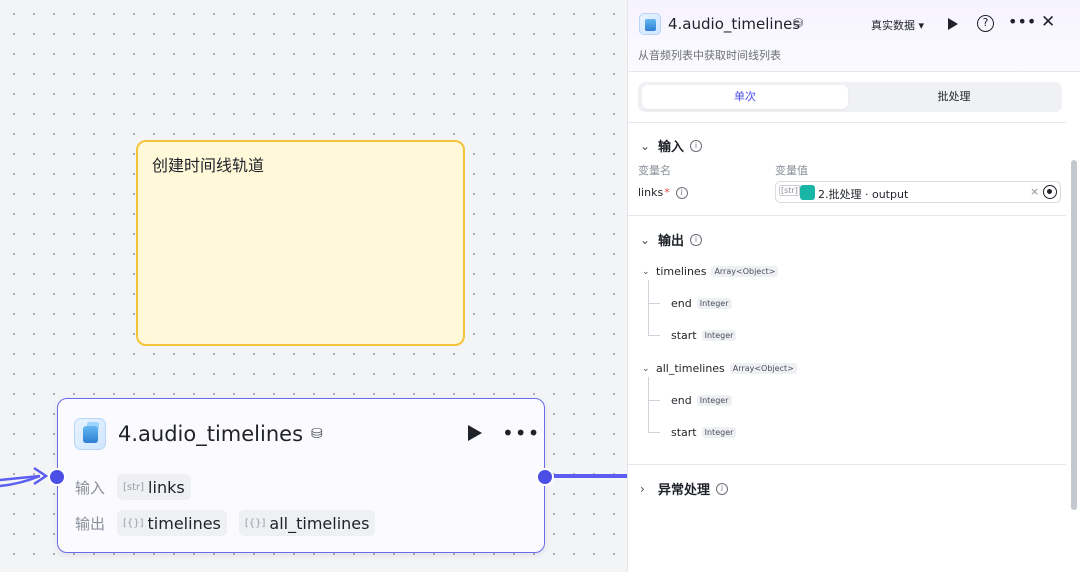 This screenshot has width=1080, height=572. I want to click on error-section-header: › 异常处理 i, so click(684, 488).